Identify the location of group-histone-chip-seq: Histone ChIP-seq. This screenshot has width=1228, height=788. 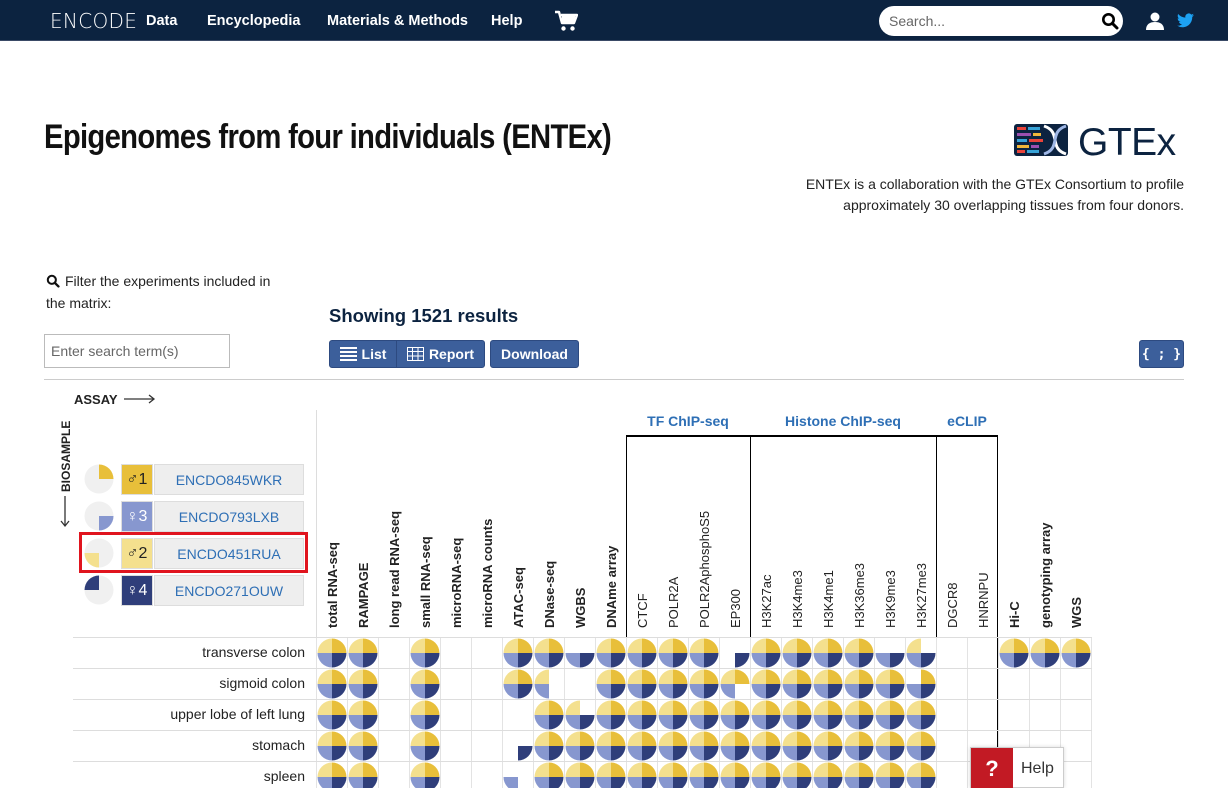
(843, 421).